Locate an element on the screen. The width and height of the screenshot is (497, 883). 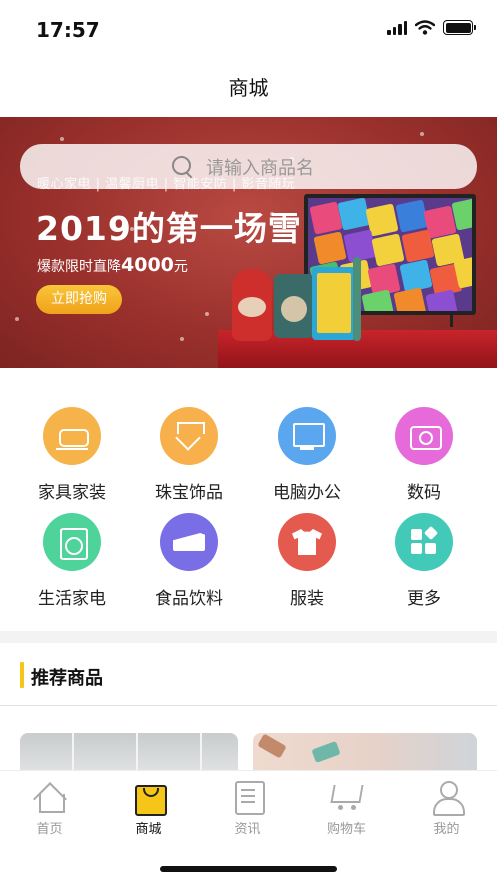
category-clothing: 服装 is located at coordinates (307, 561).